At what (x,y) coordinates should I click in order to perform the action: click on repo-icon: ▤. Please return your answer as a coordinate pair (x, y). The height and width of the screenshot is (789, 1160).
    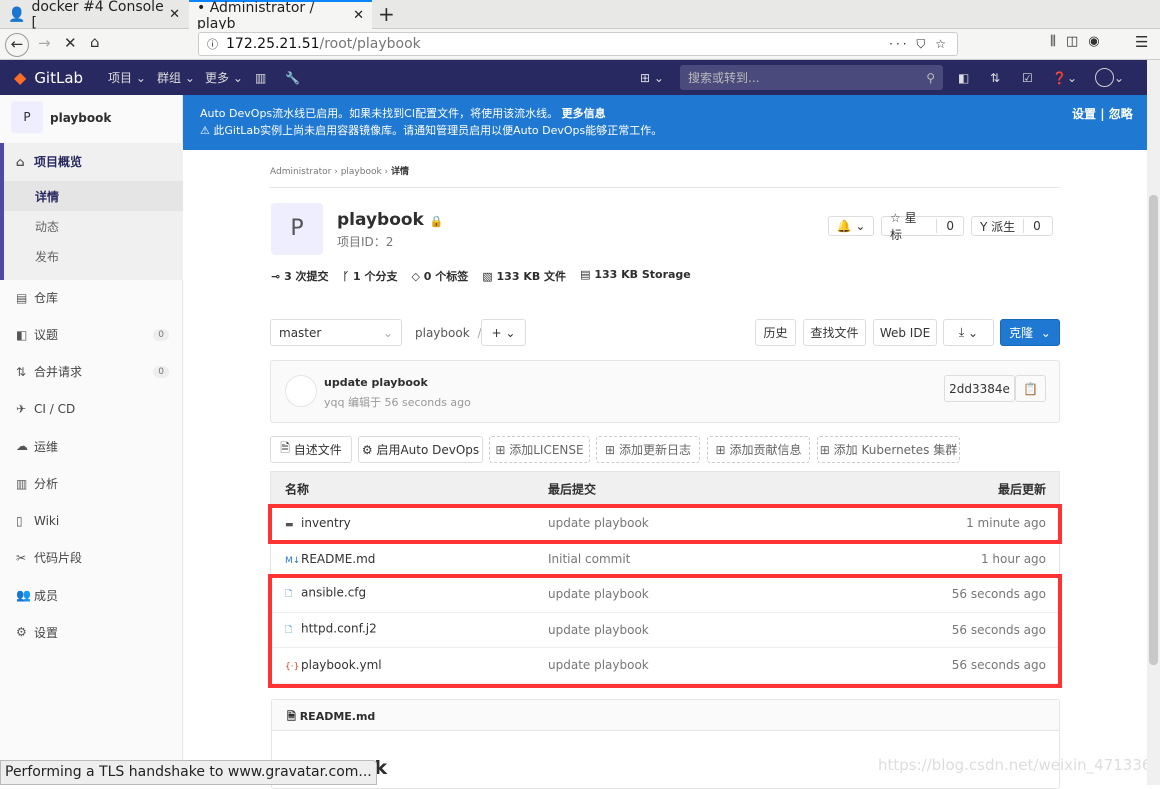
    Looking at the image, I should click on (22, 297).